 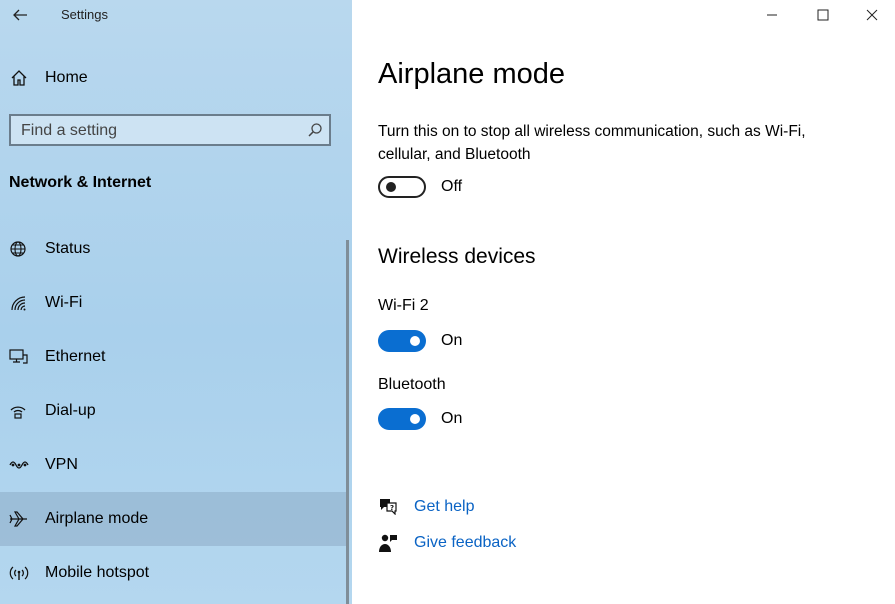 What do you see at coordinates (18, 412) in the screenshot?
I see `dialup-icon` at bounding box center [18, 412].